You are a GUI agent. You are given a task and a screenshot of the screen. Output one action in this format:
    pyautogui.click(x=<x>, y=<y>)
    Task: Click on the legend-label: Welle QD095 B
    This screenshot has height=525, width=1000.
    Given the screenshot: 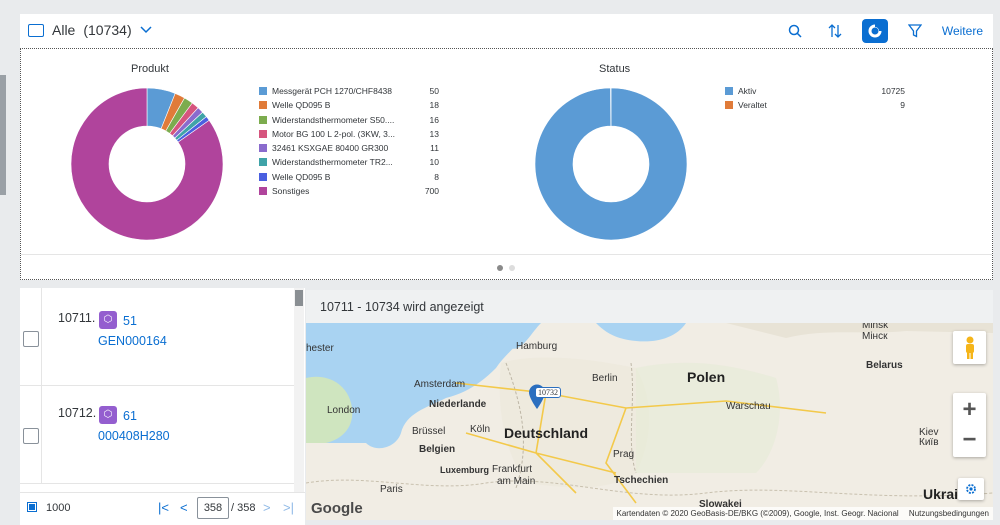 What is the action you would take?
    pyautogui.click(x=301, y=177)
    